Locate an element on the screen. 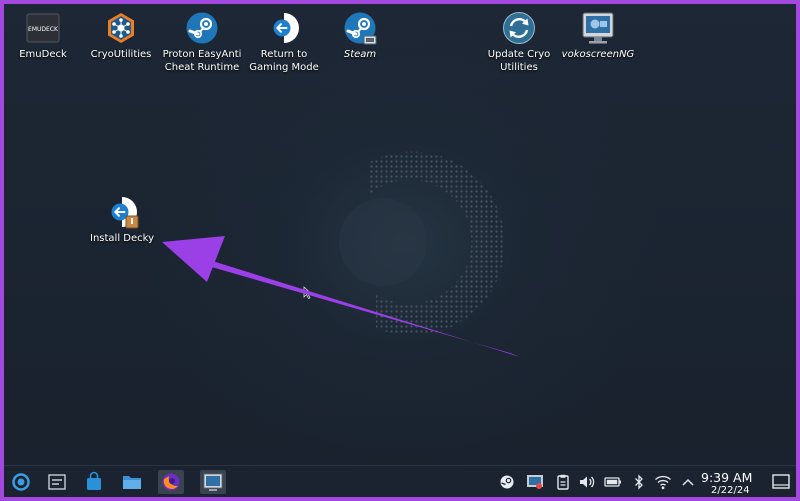 Image resolution: width=800 pixels, height=501 pixels. bluetooth-icon is located at coordinates (639, 482).